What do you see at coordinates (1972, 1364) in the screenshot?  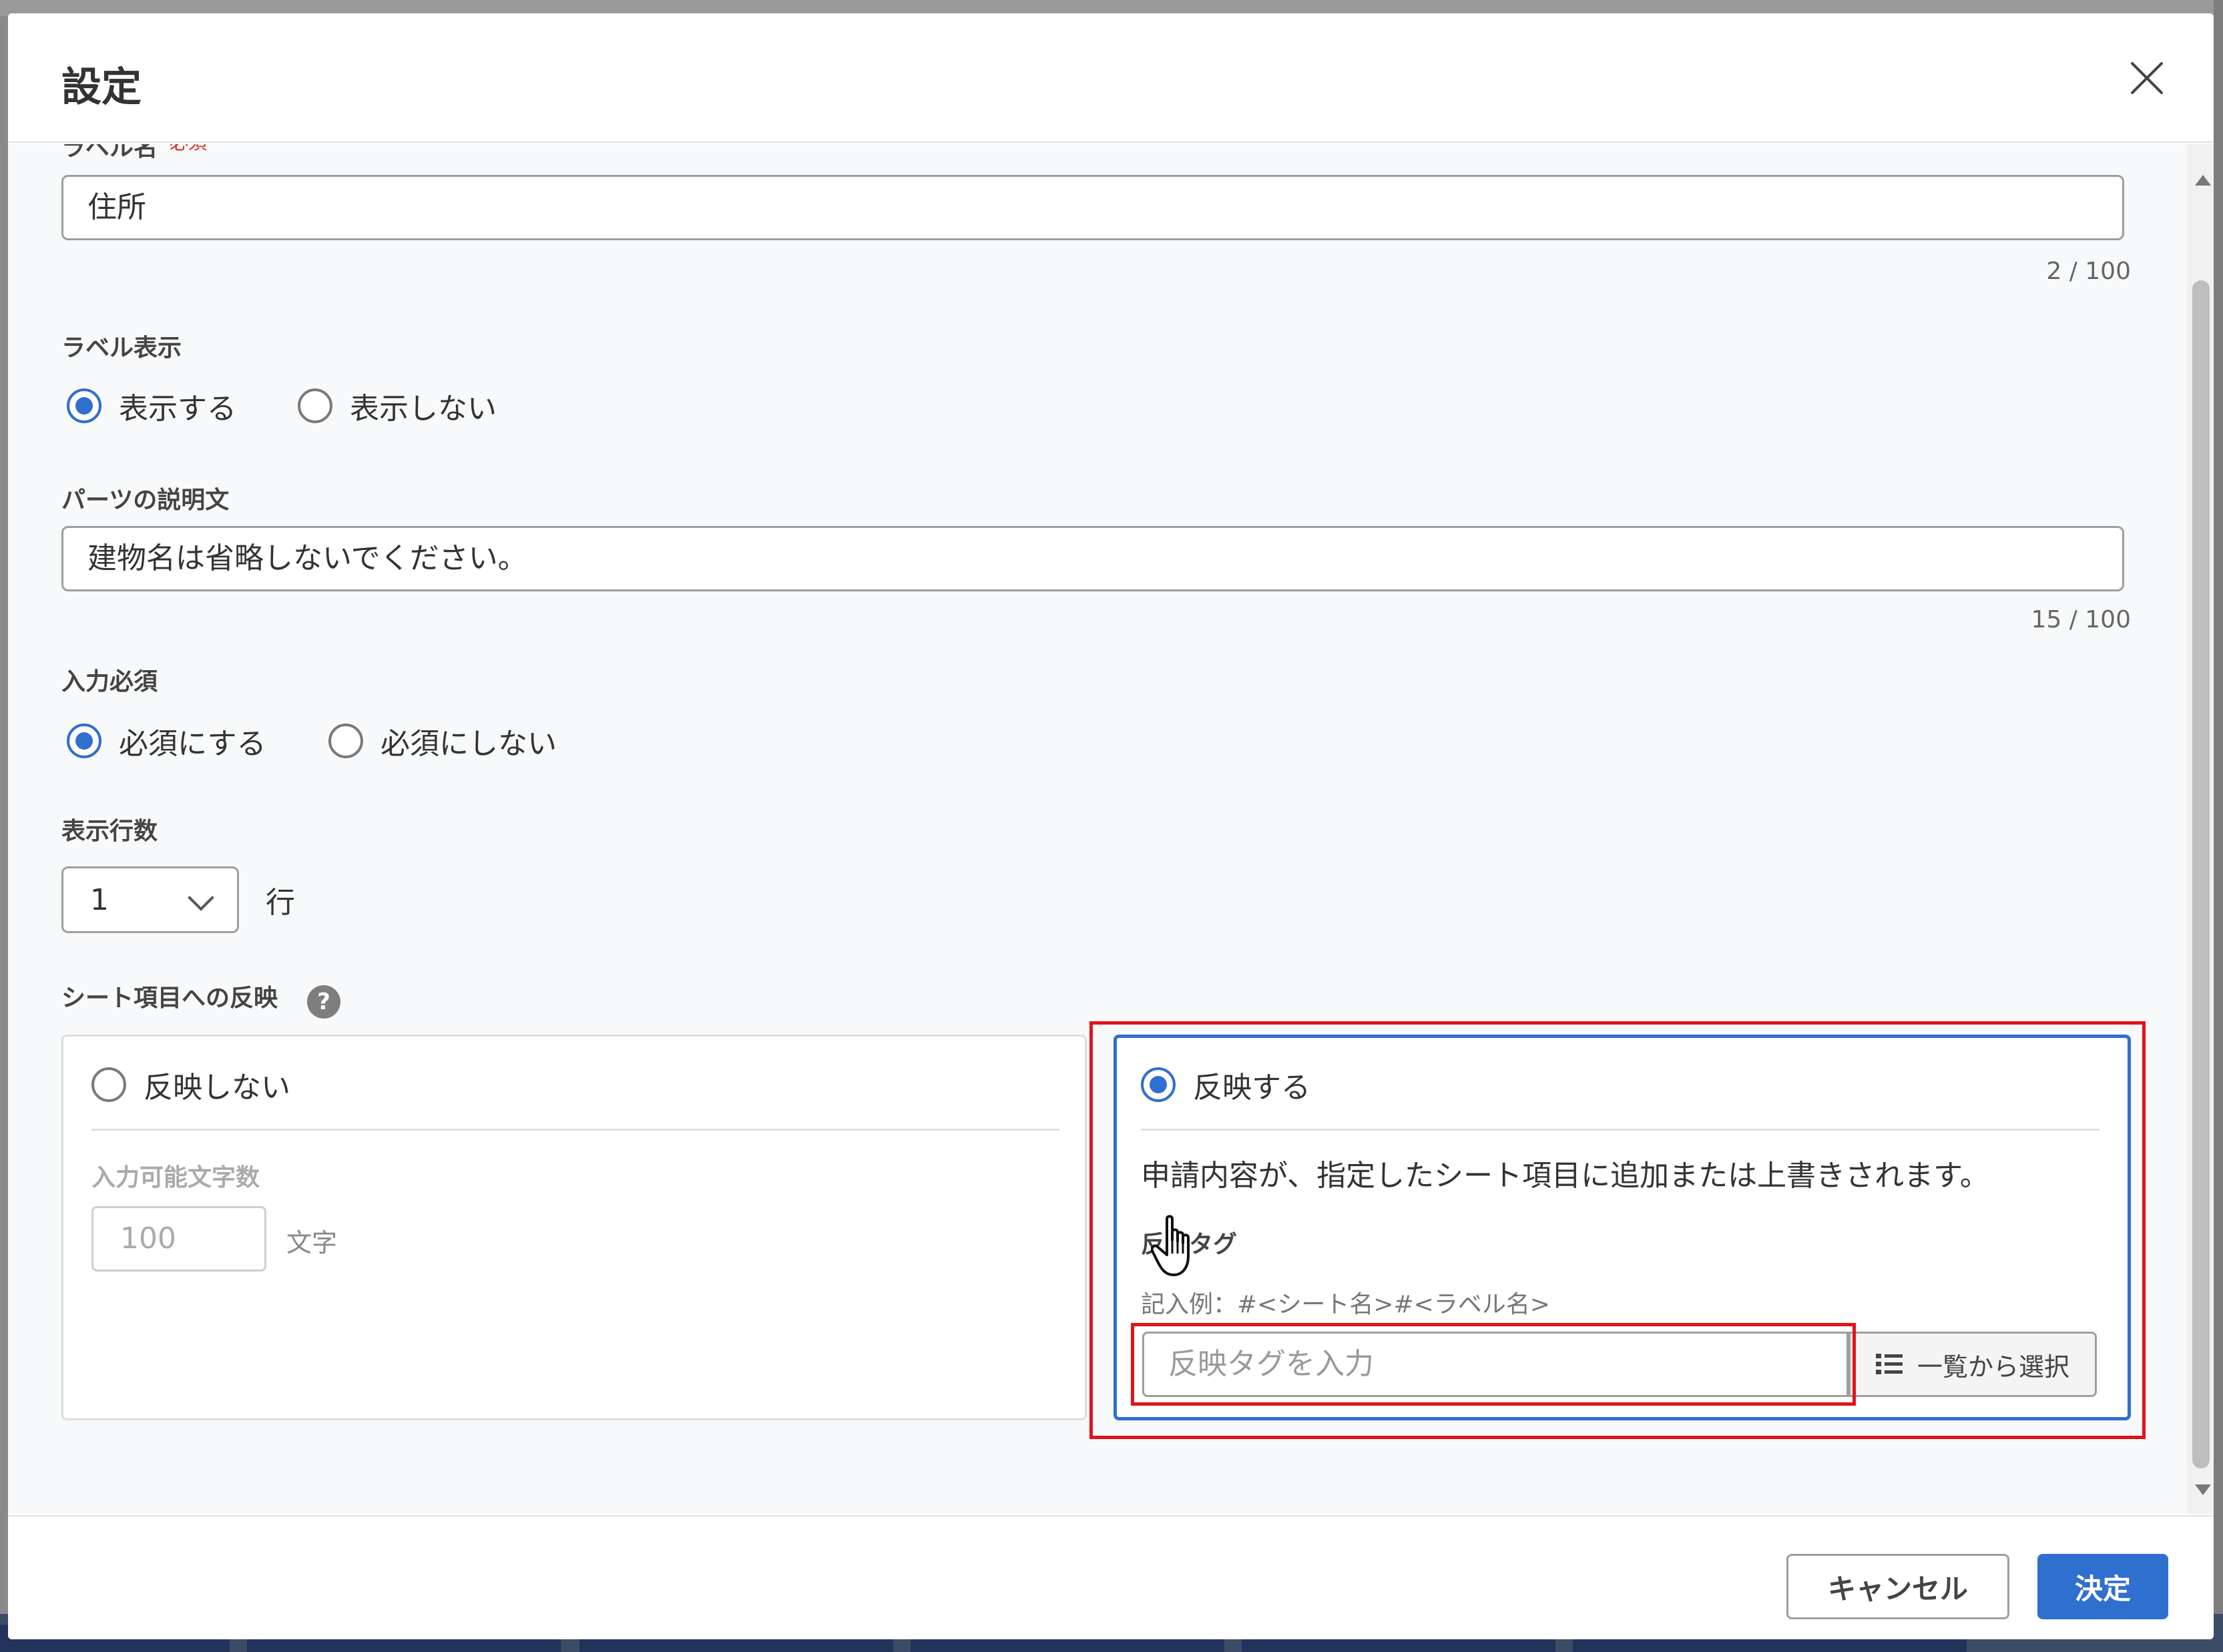 I see `select-from-list-button: 一覧から選択` at bounding box center [1972, 1364].